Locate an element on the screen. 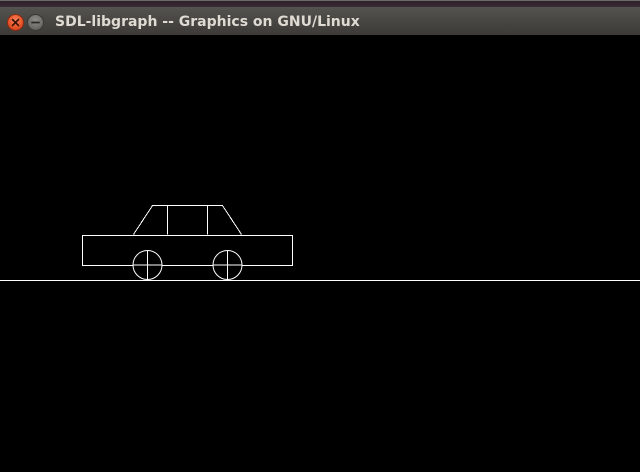  window-title: SDL-libgraph -- Graphics on GNU/Linux is located at coordinates (207, 22).